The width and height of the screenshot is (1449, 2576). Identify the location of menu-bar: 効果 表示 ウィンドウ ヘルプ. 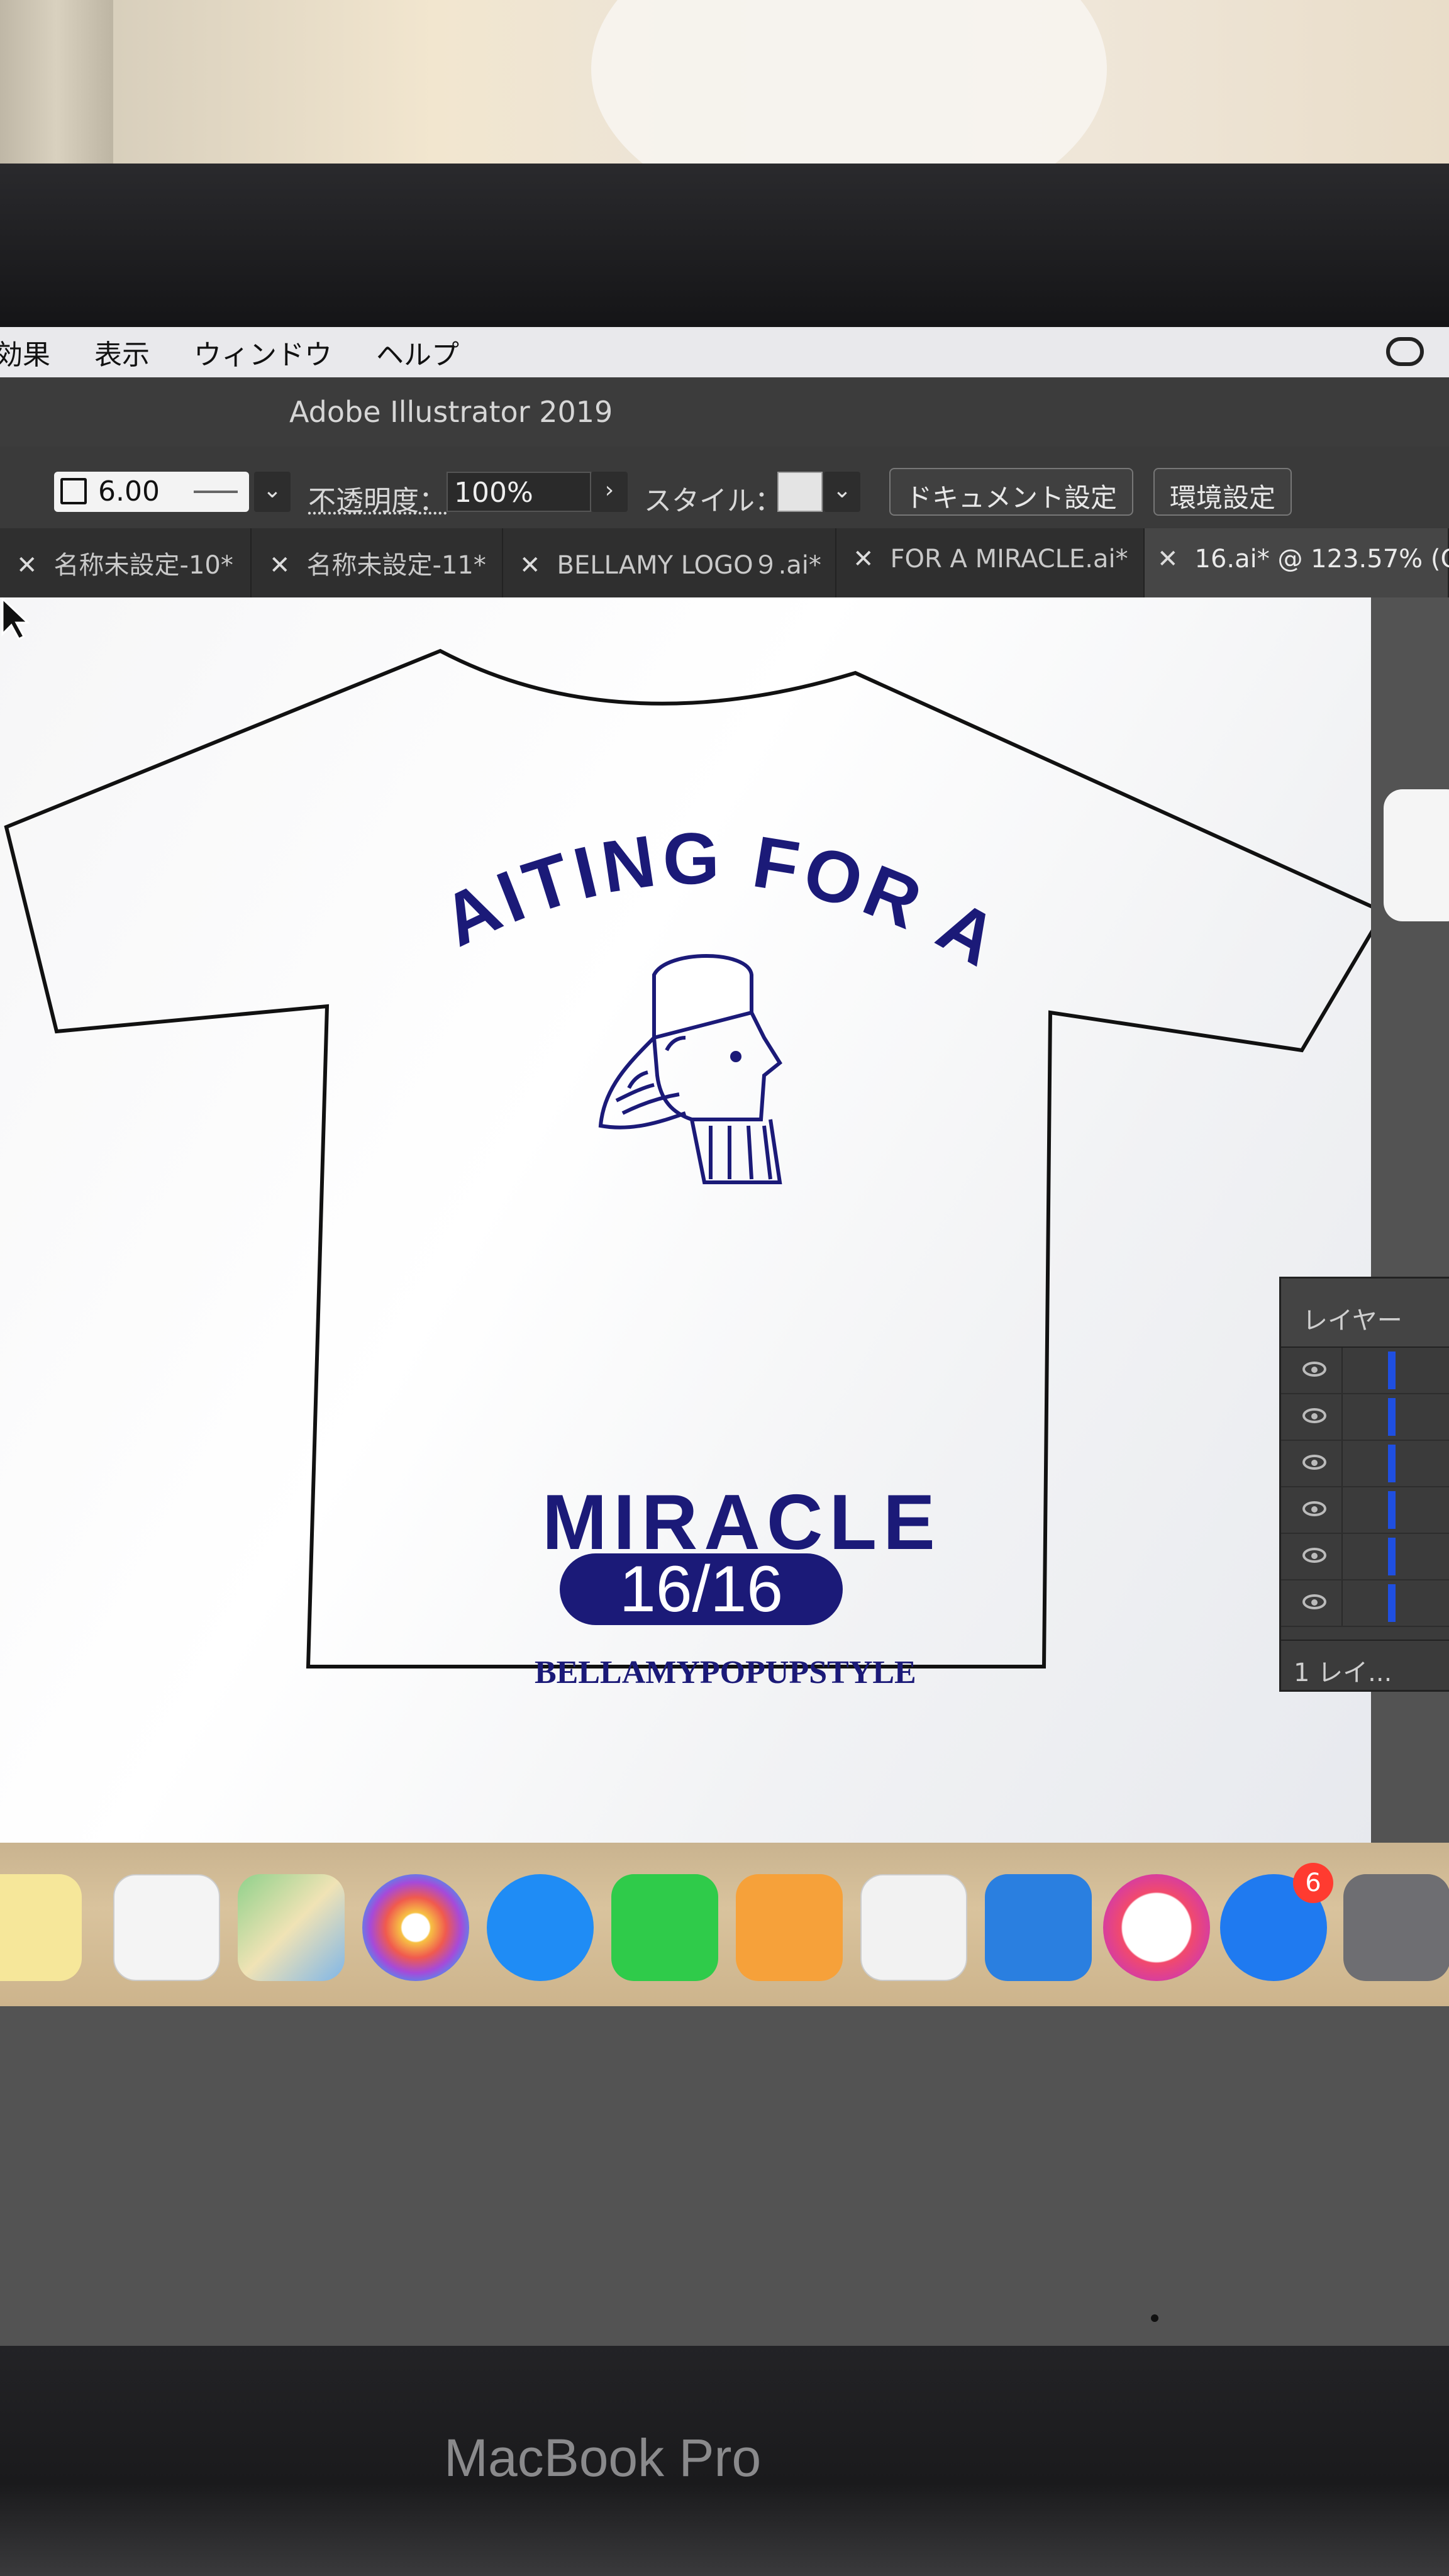
(724, 352).